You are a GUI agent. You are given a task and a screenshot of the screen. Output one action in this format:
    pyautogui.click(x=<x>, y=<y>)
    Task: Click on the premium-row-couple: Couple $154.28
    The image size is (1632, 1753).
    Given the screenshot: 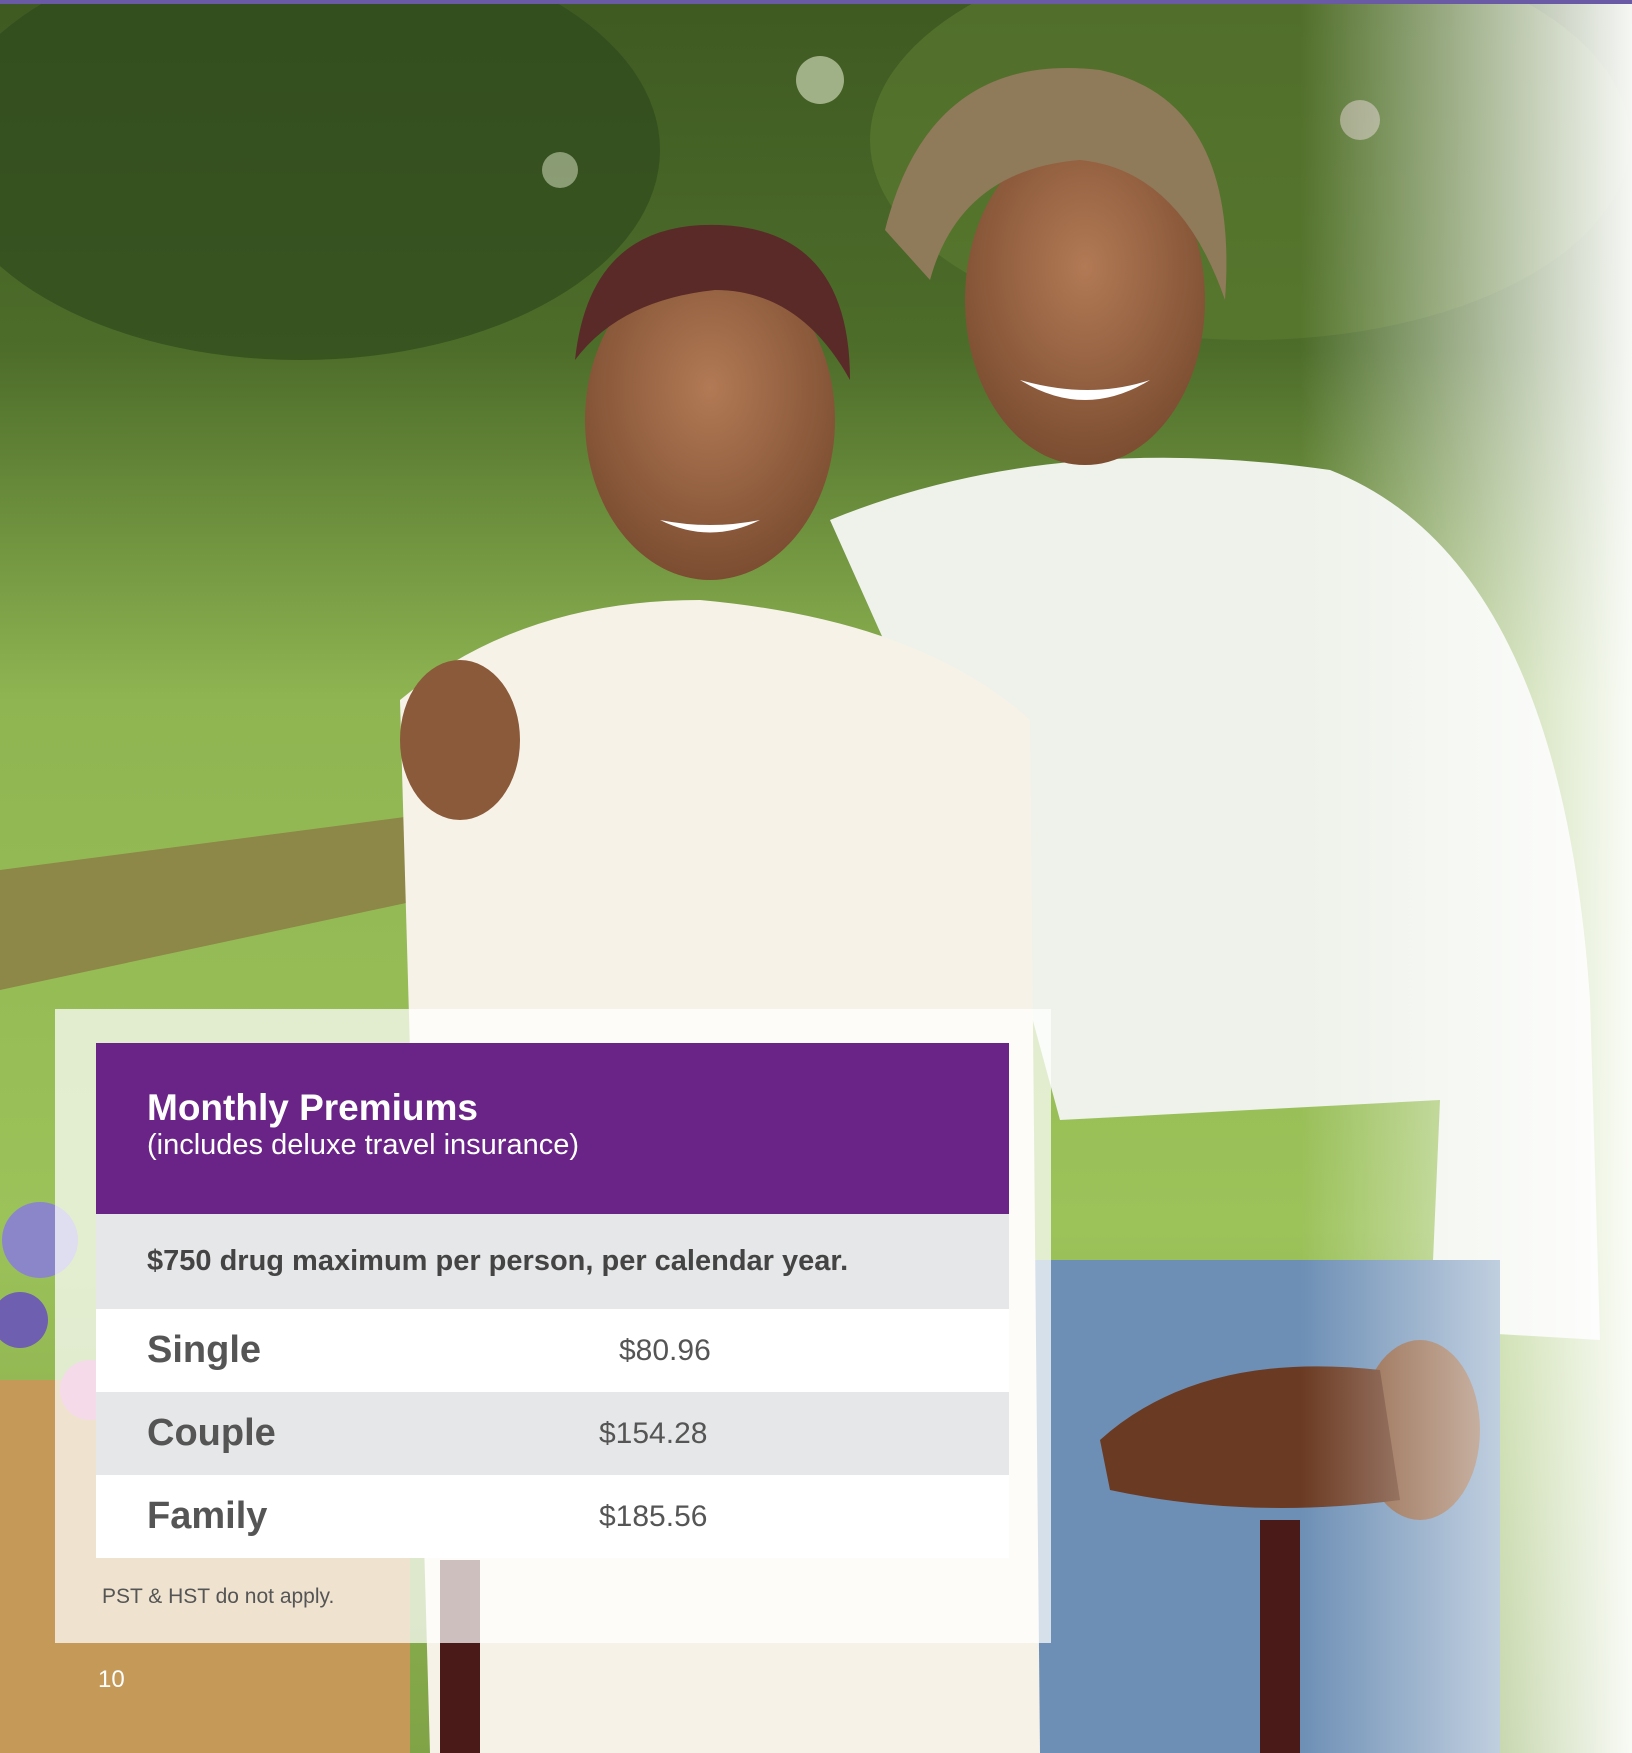 What is the action you would take?
    pyautogui.click(x=552, y=1433)
    